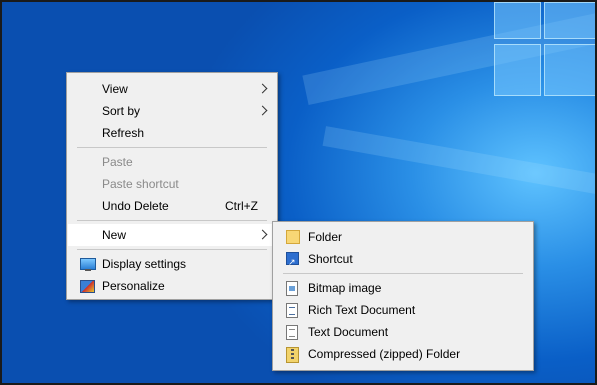  What do you see at coordinates (345, 288) in the screenshot?
I see `submenu-item-label: Bitmap image` at bounding box center [345, 288].